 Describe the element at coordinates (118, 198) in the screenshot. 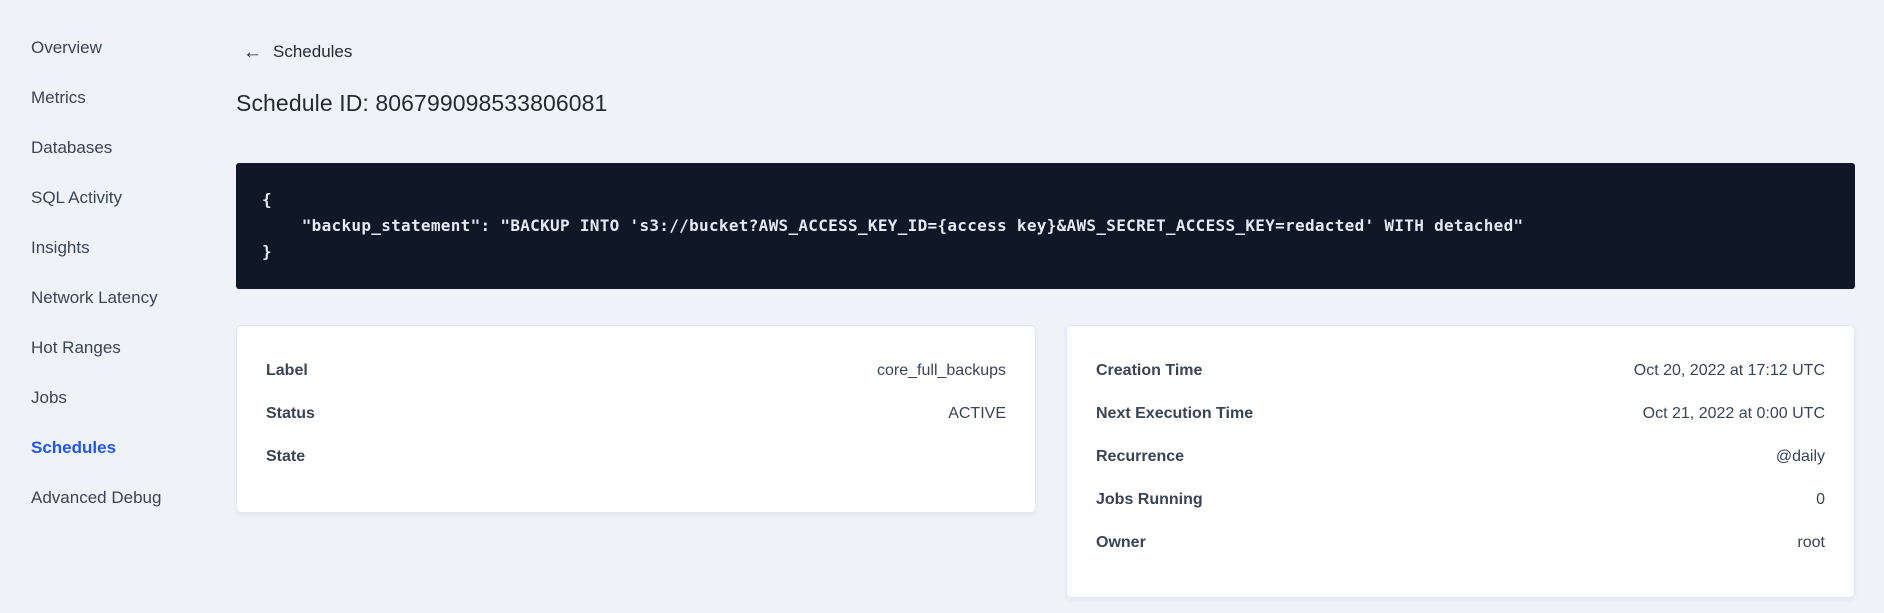

I see `sidebar-item-sql-activity: SQL Activity` at that location.